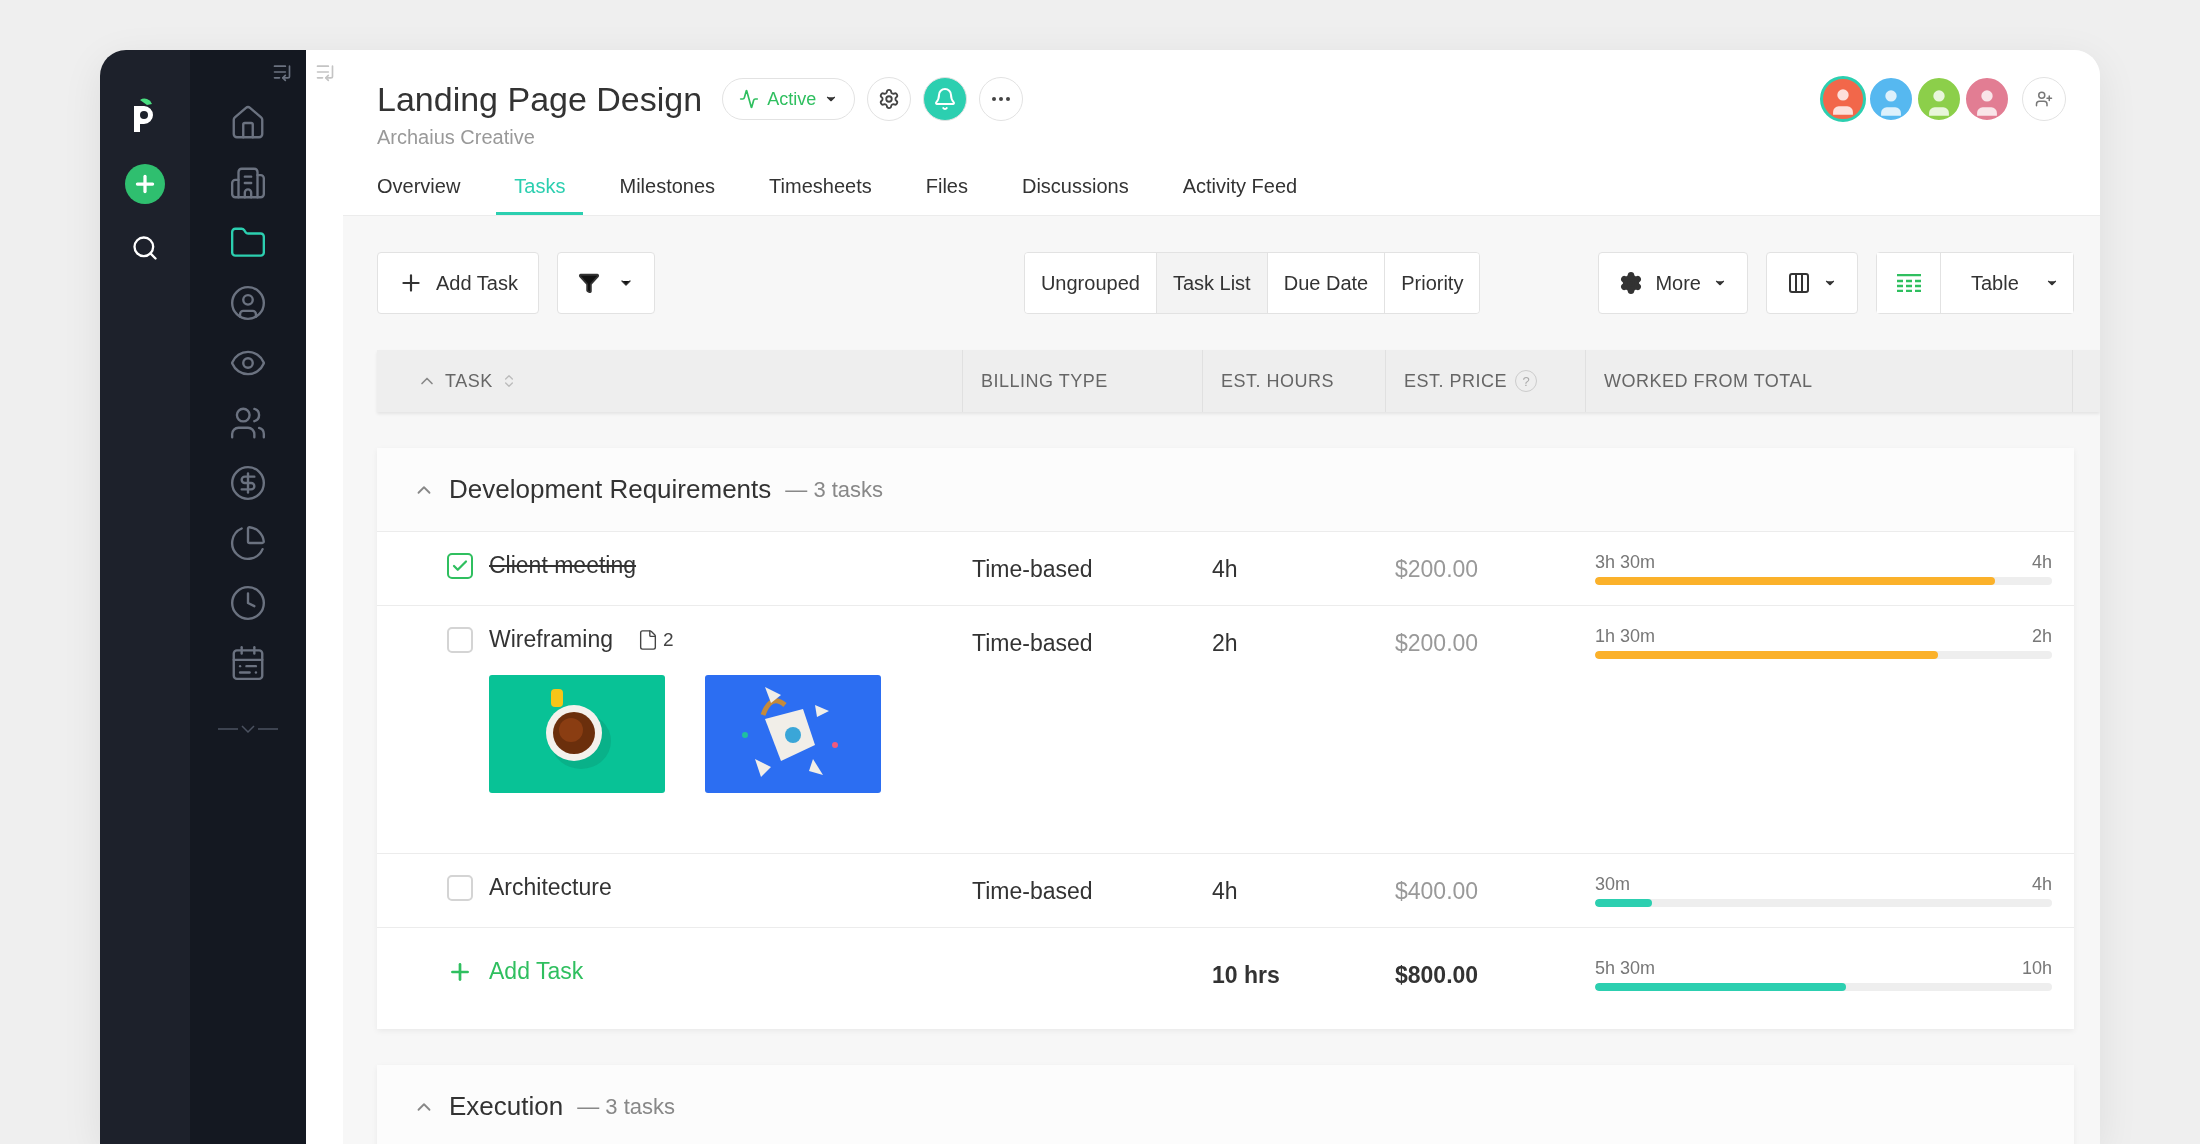 The width and height of the screenshot is (2200, 1144). I want to click on notification-button, so click(945, 99).